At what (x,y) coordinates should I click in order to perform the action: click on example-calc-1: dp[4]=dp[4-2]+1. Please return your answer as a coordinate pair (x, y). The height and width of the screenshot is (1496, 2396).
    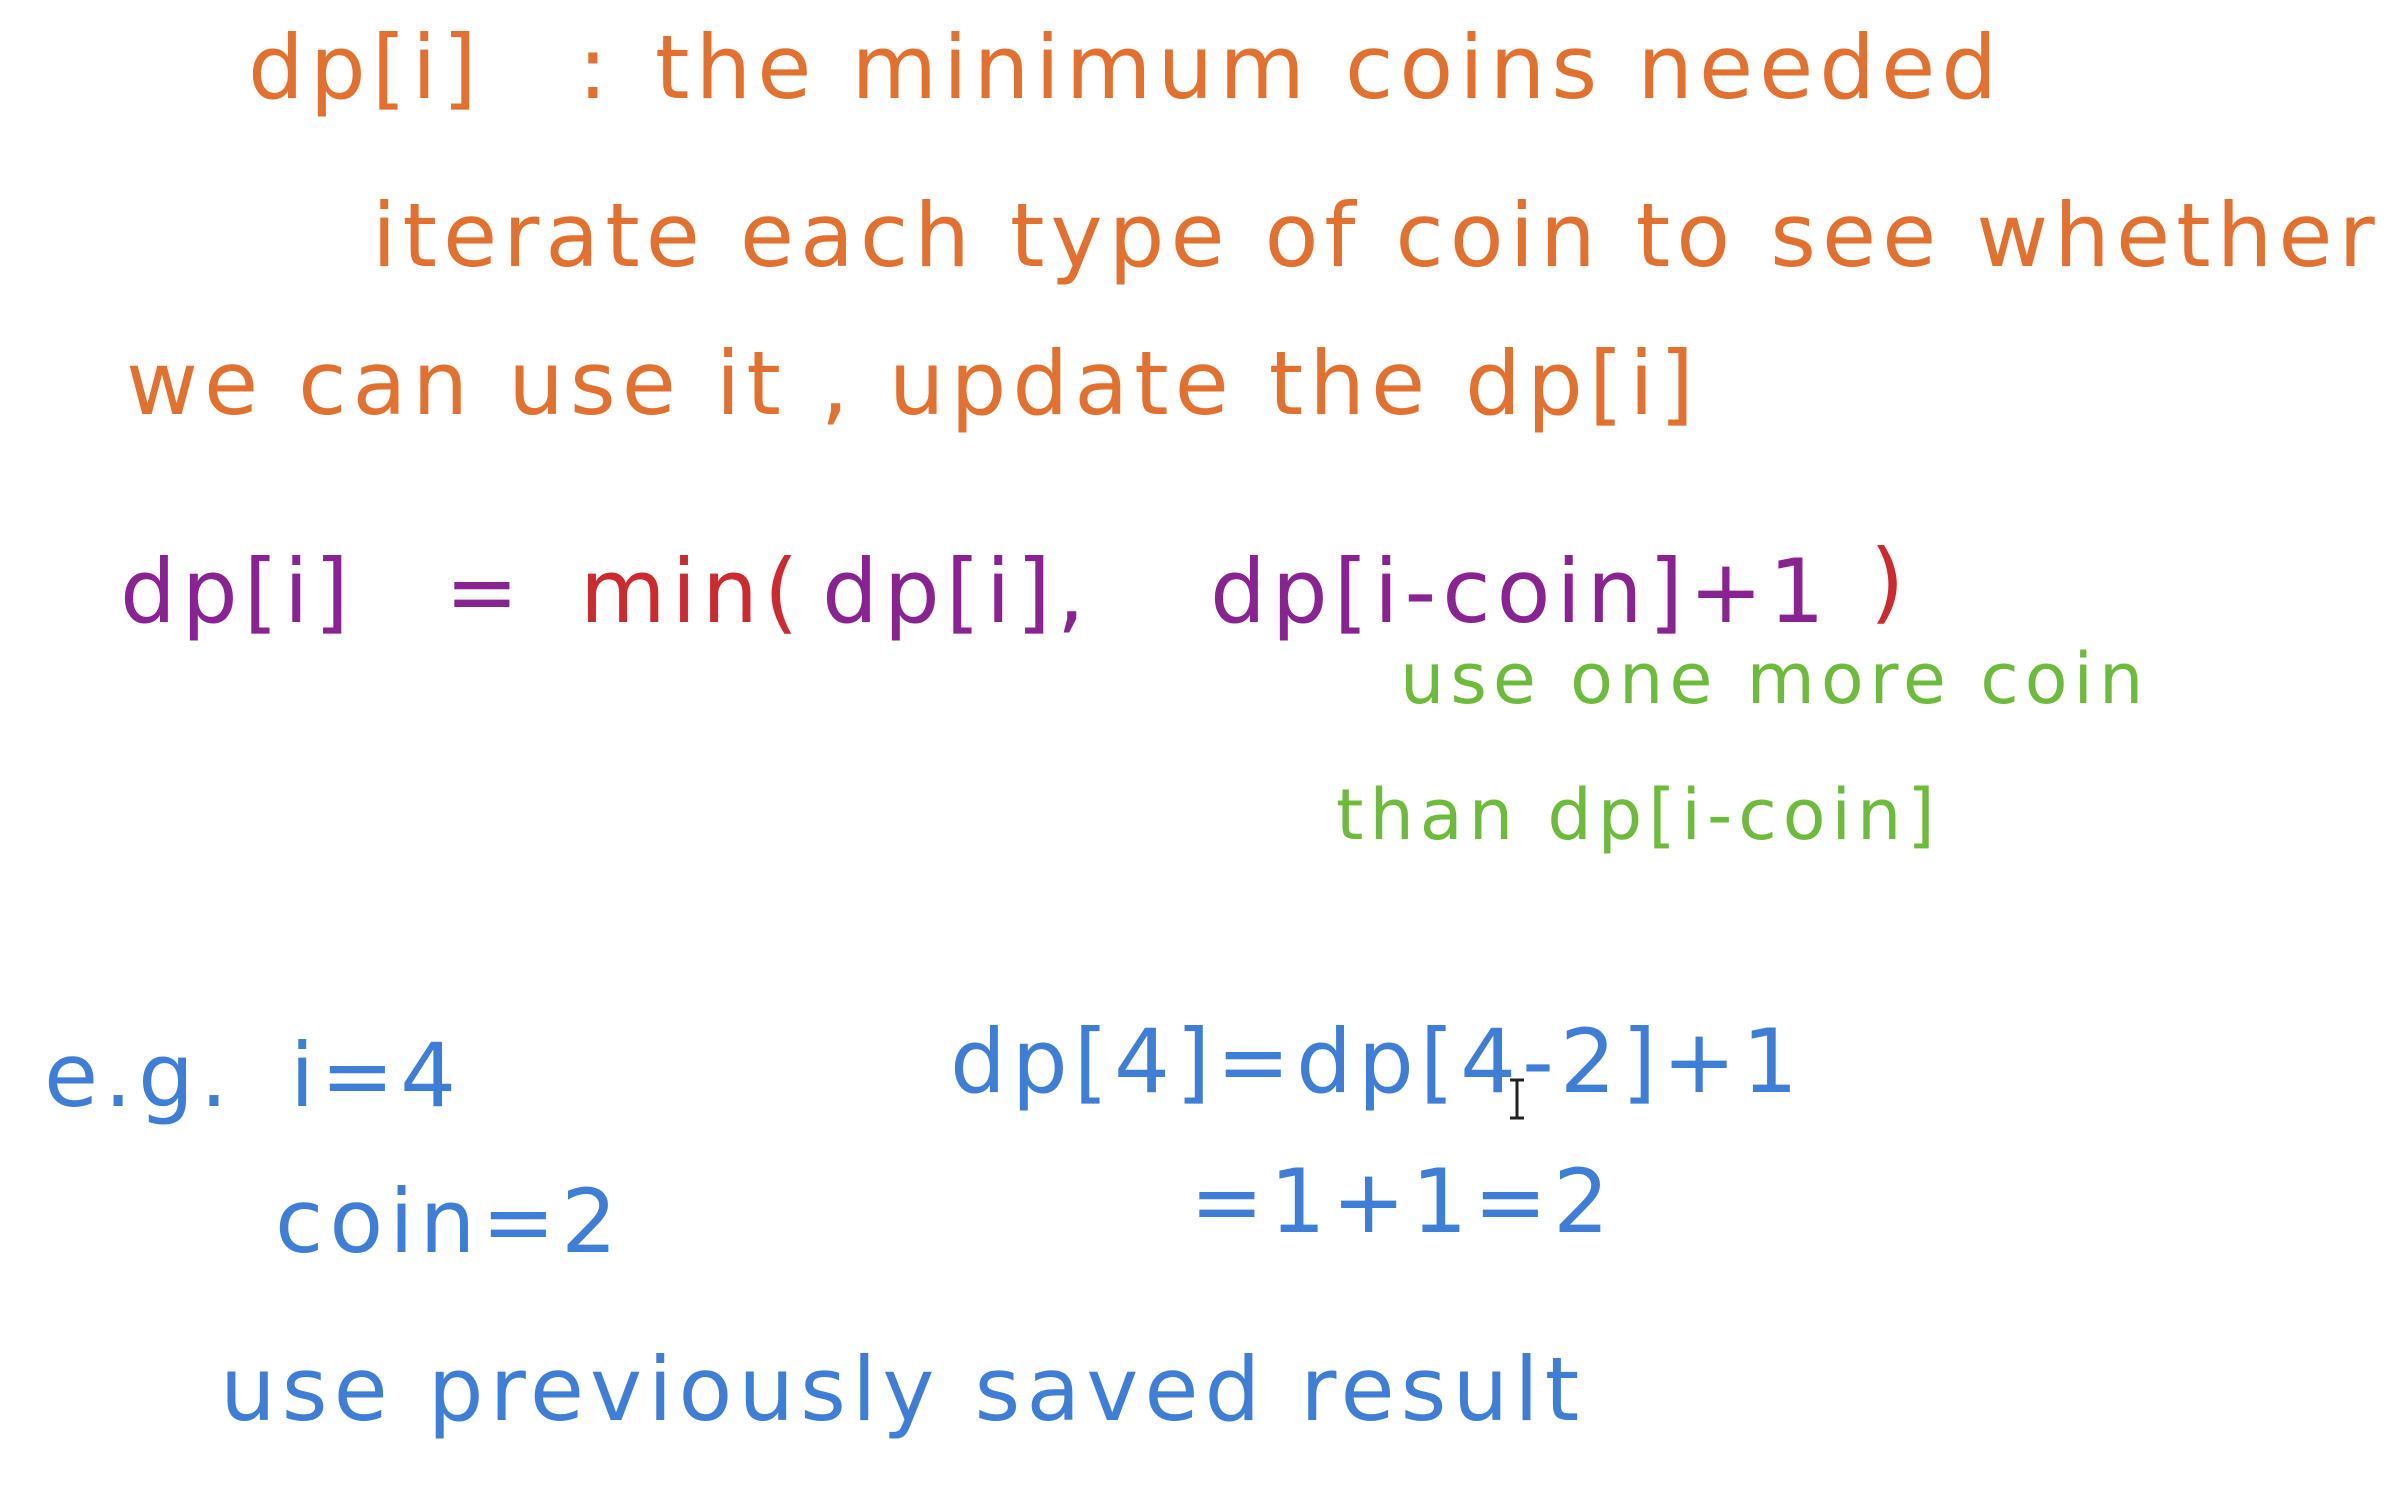
    Looking at the image, I should click on (1377, 1061).